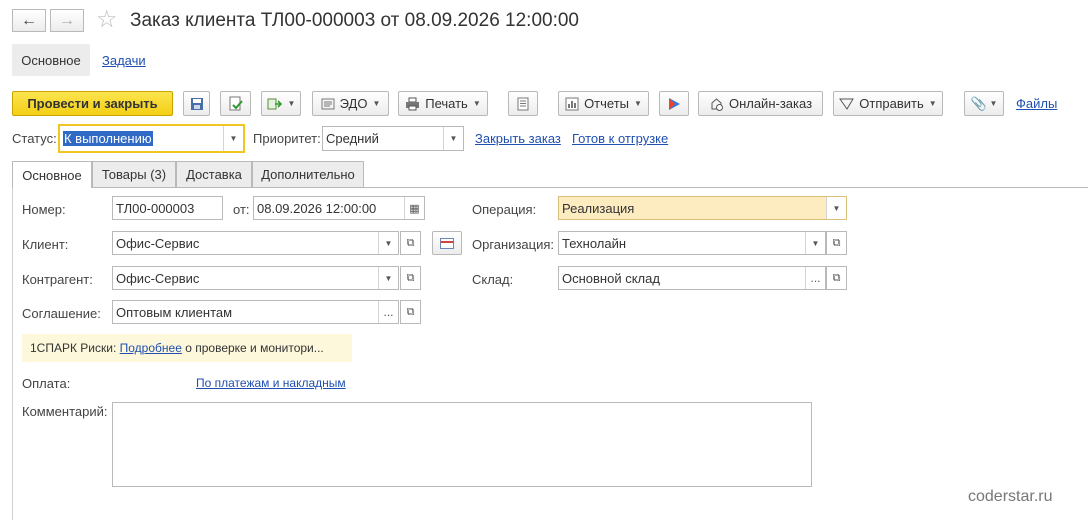 The image size is (1088, 520). Describe the element at coordinates (46, 383) in the screenshot. I see `payment-label: Оплата:` at that location.